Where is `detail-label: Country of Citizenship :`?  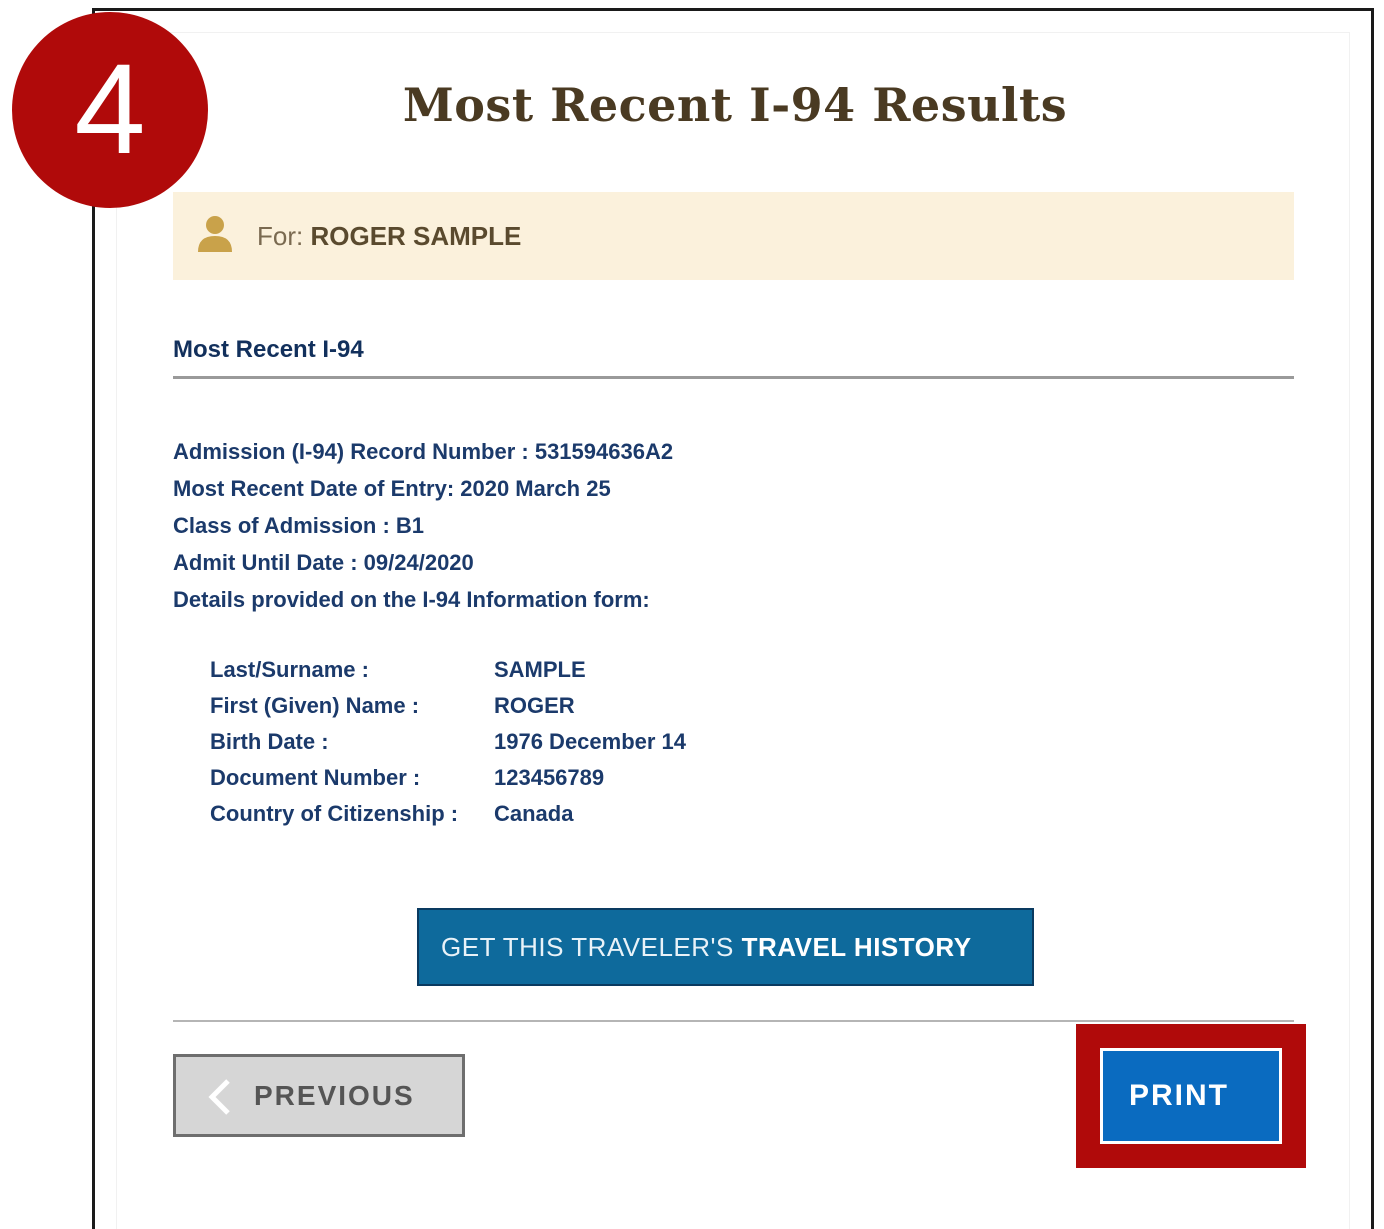 detail-label: Country of Citizenship : is located at coordinates (334, 813).